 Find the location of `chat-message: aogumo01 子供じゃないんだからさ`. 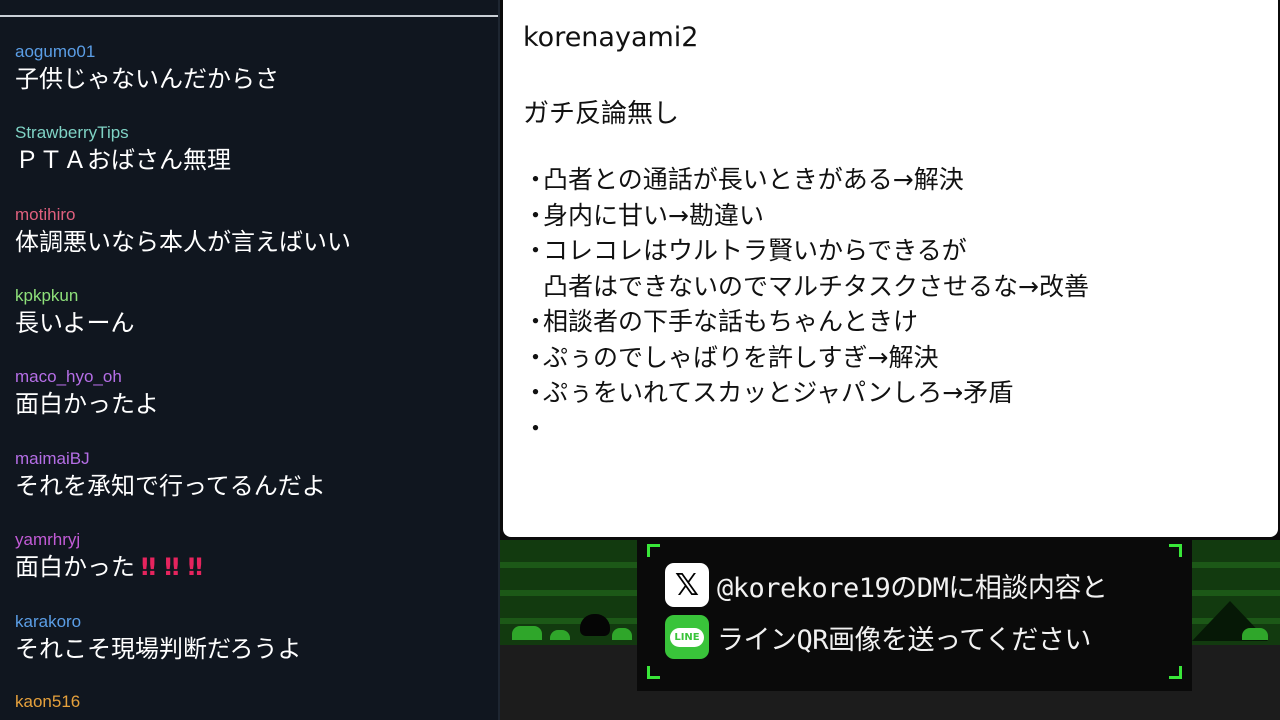

chat-message: aogumo01 子供じゃないんだからさ is located at coordinates (250, 68).